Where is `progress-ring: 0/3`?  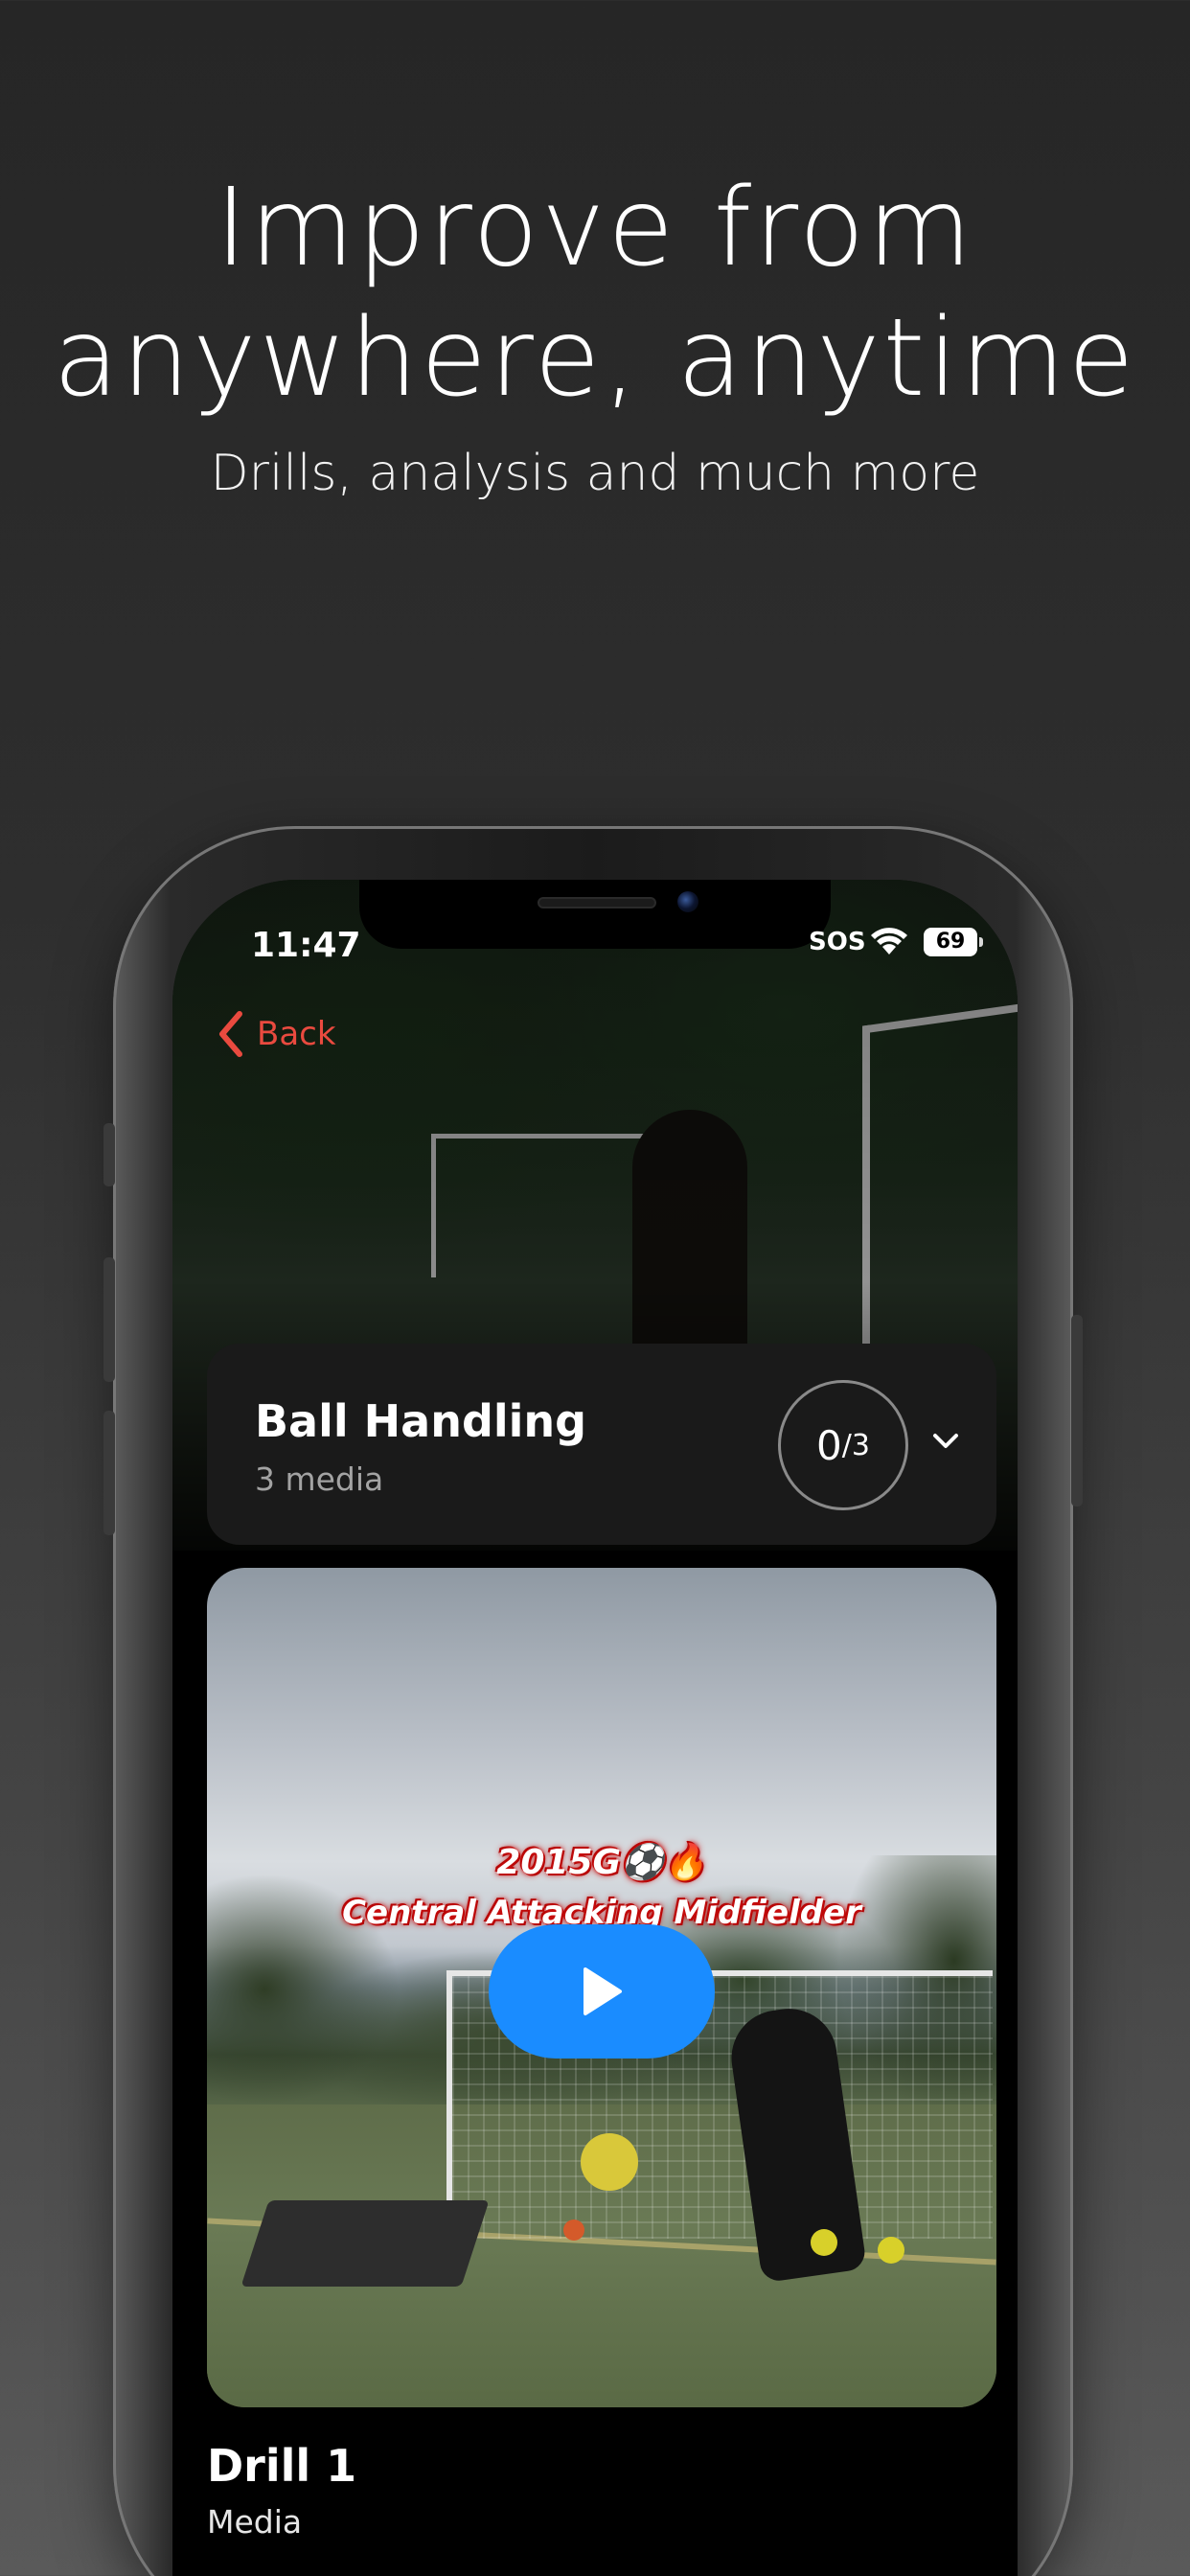
progress-ring: 0/3 is located at coordinates (843, 1445).